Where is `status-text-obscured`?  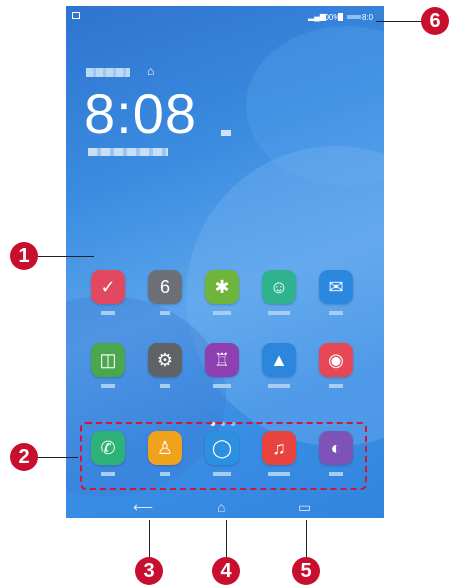 status-text-obscured is located at coordinates (354, 17).